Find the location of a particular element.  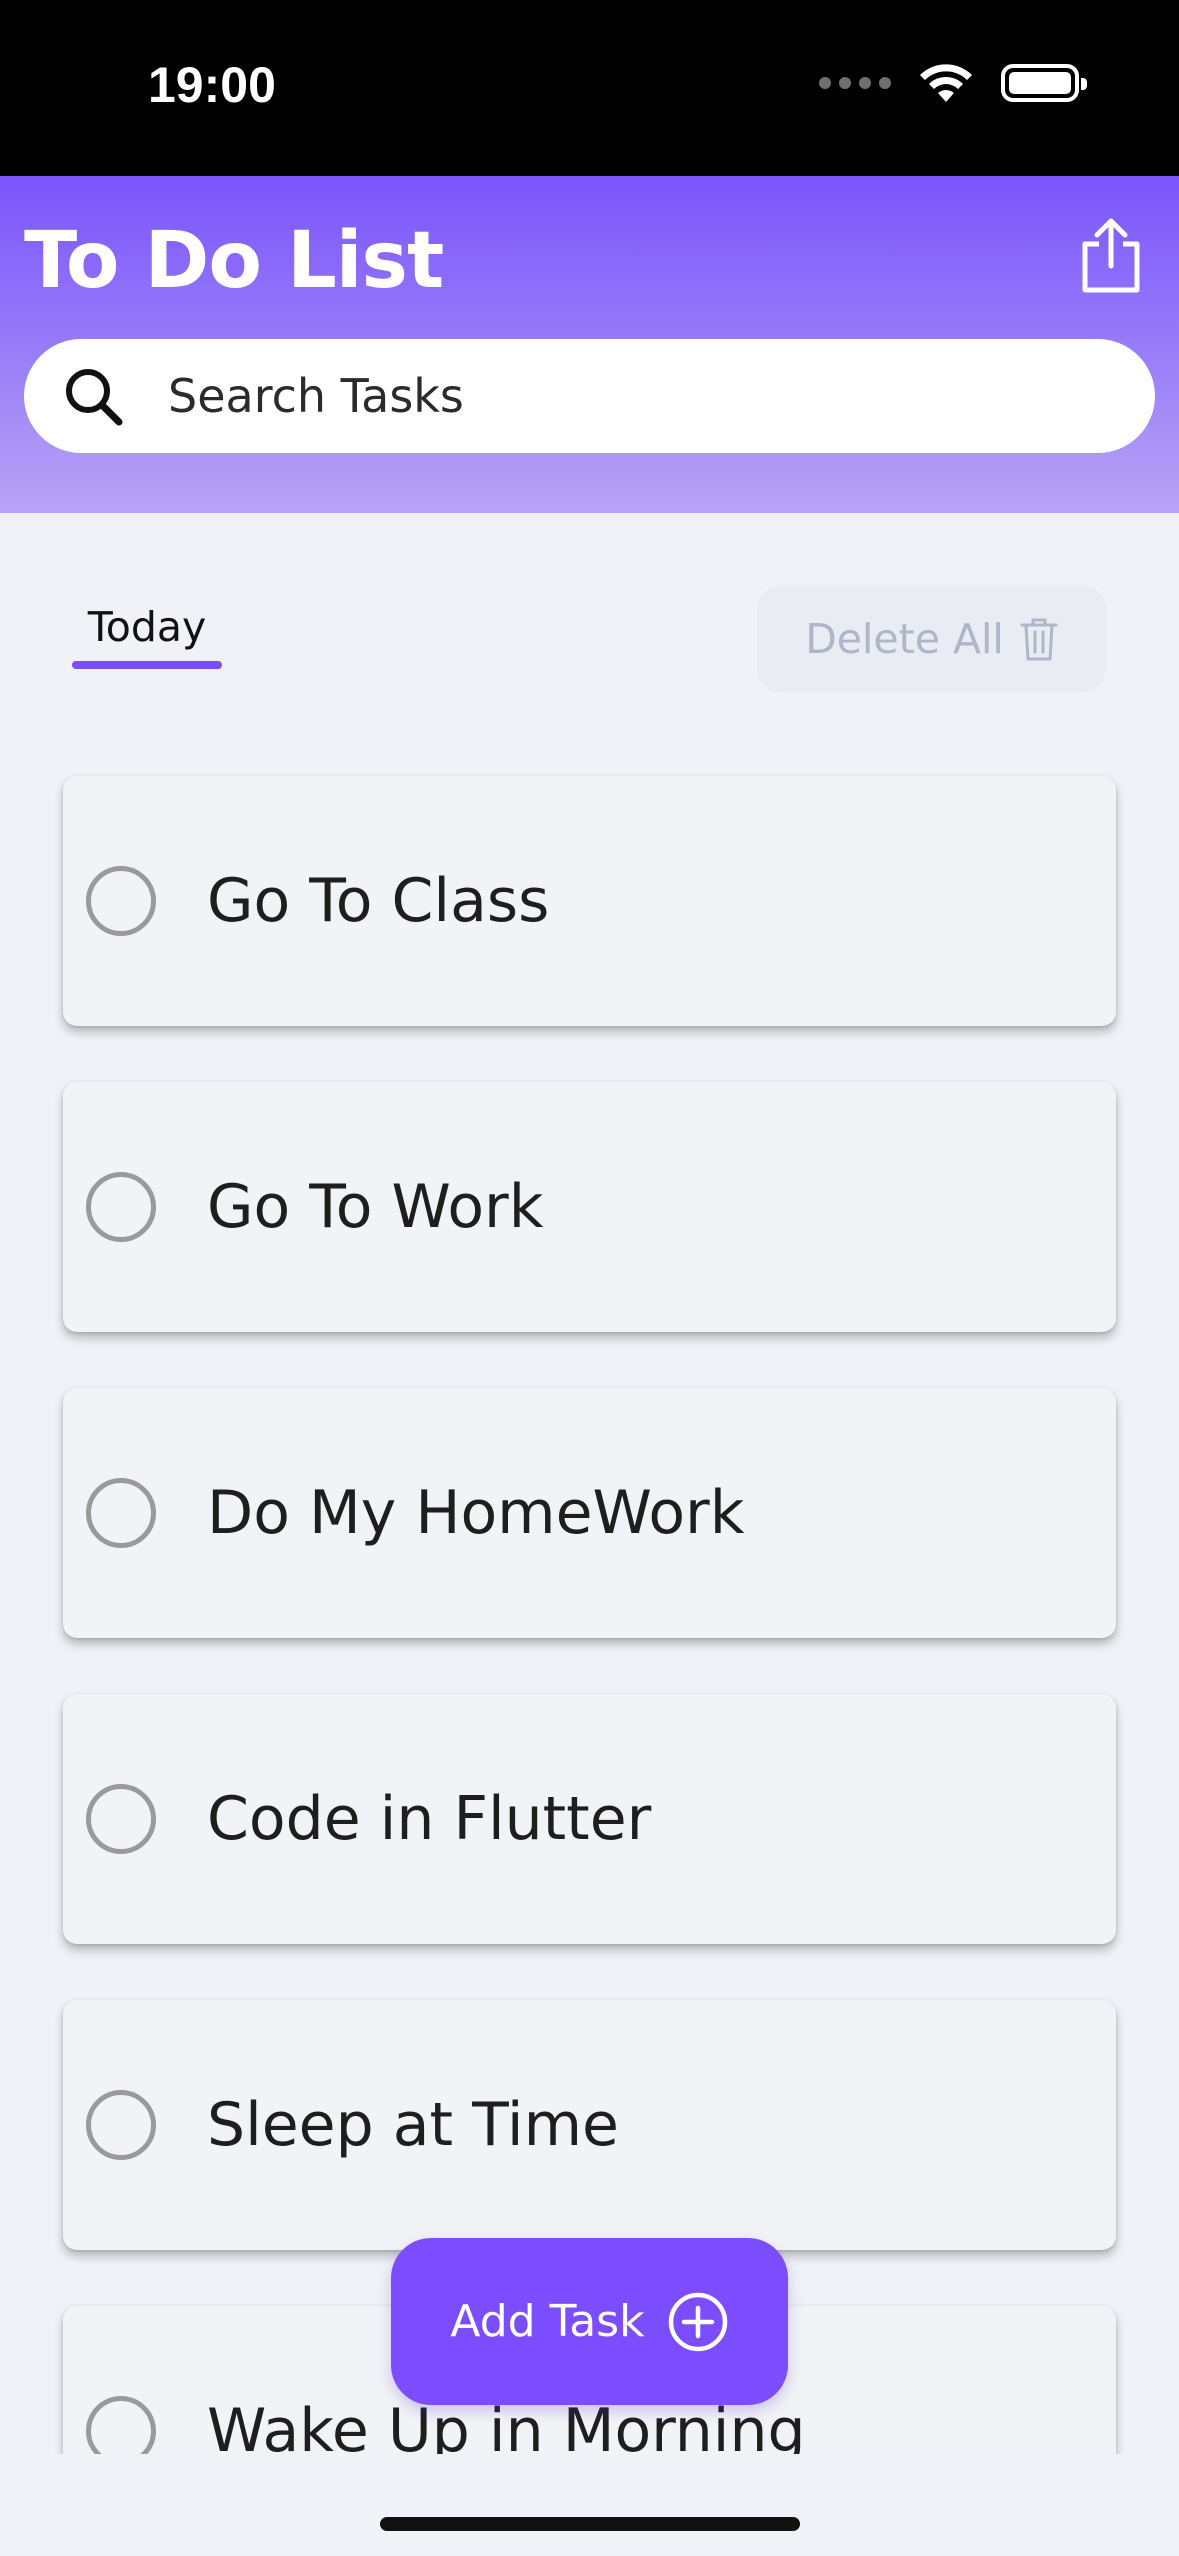

search-icon is located at coordinates (94, 397).